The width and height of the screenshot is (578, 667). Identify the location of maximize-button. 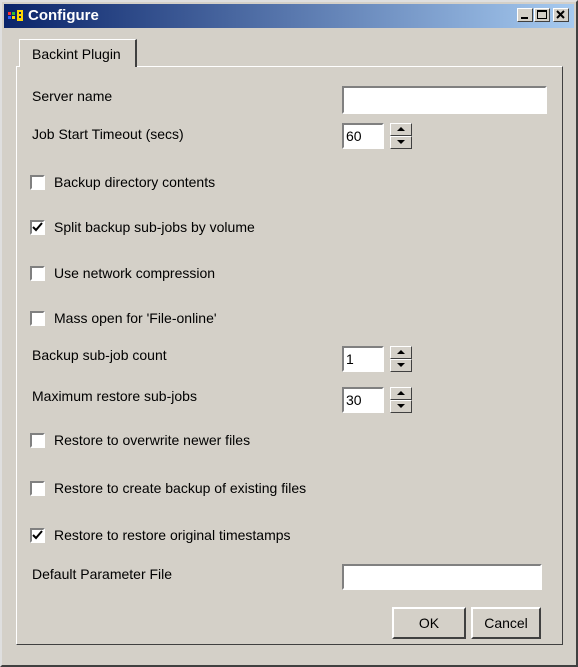
(542, 15).